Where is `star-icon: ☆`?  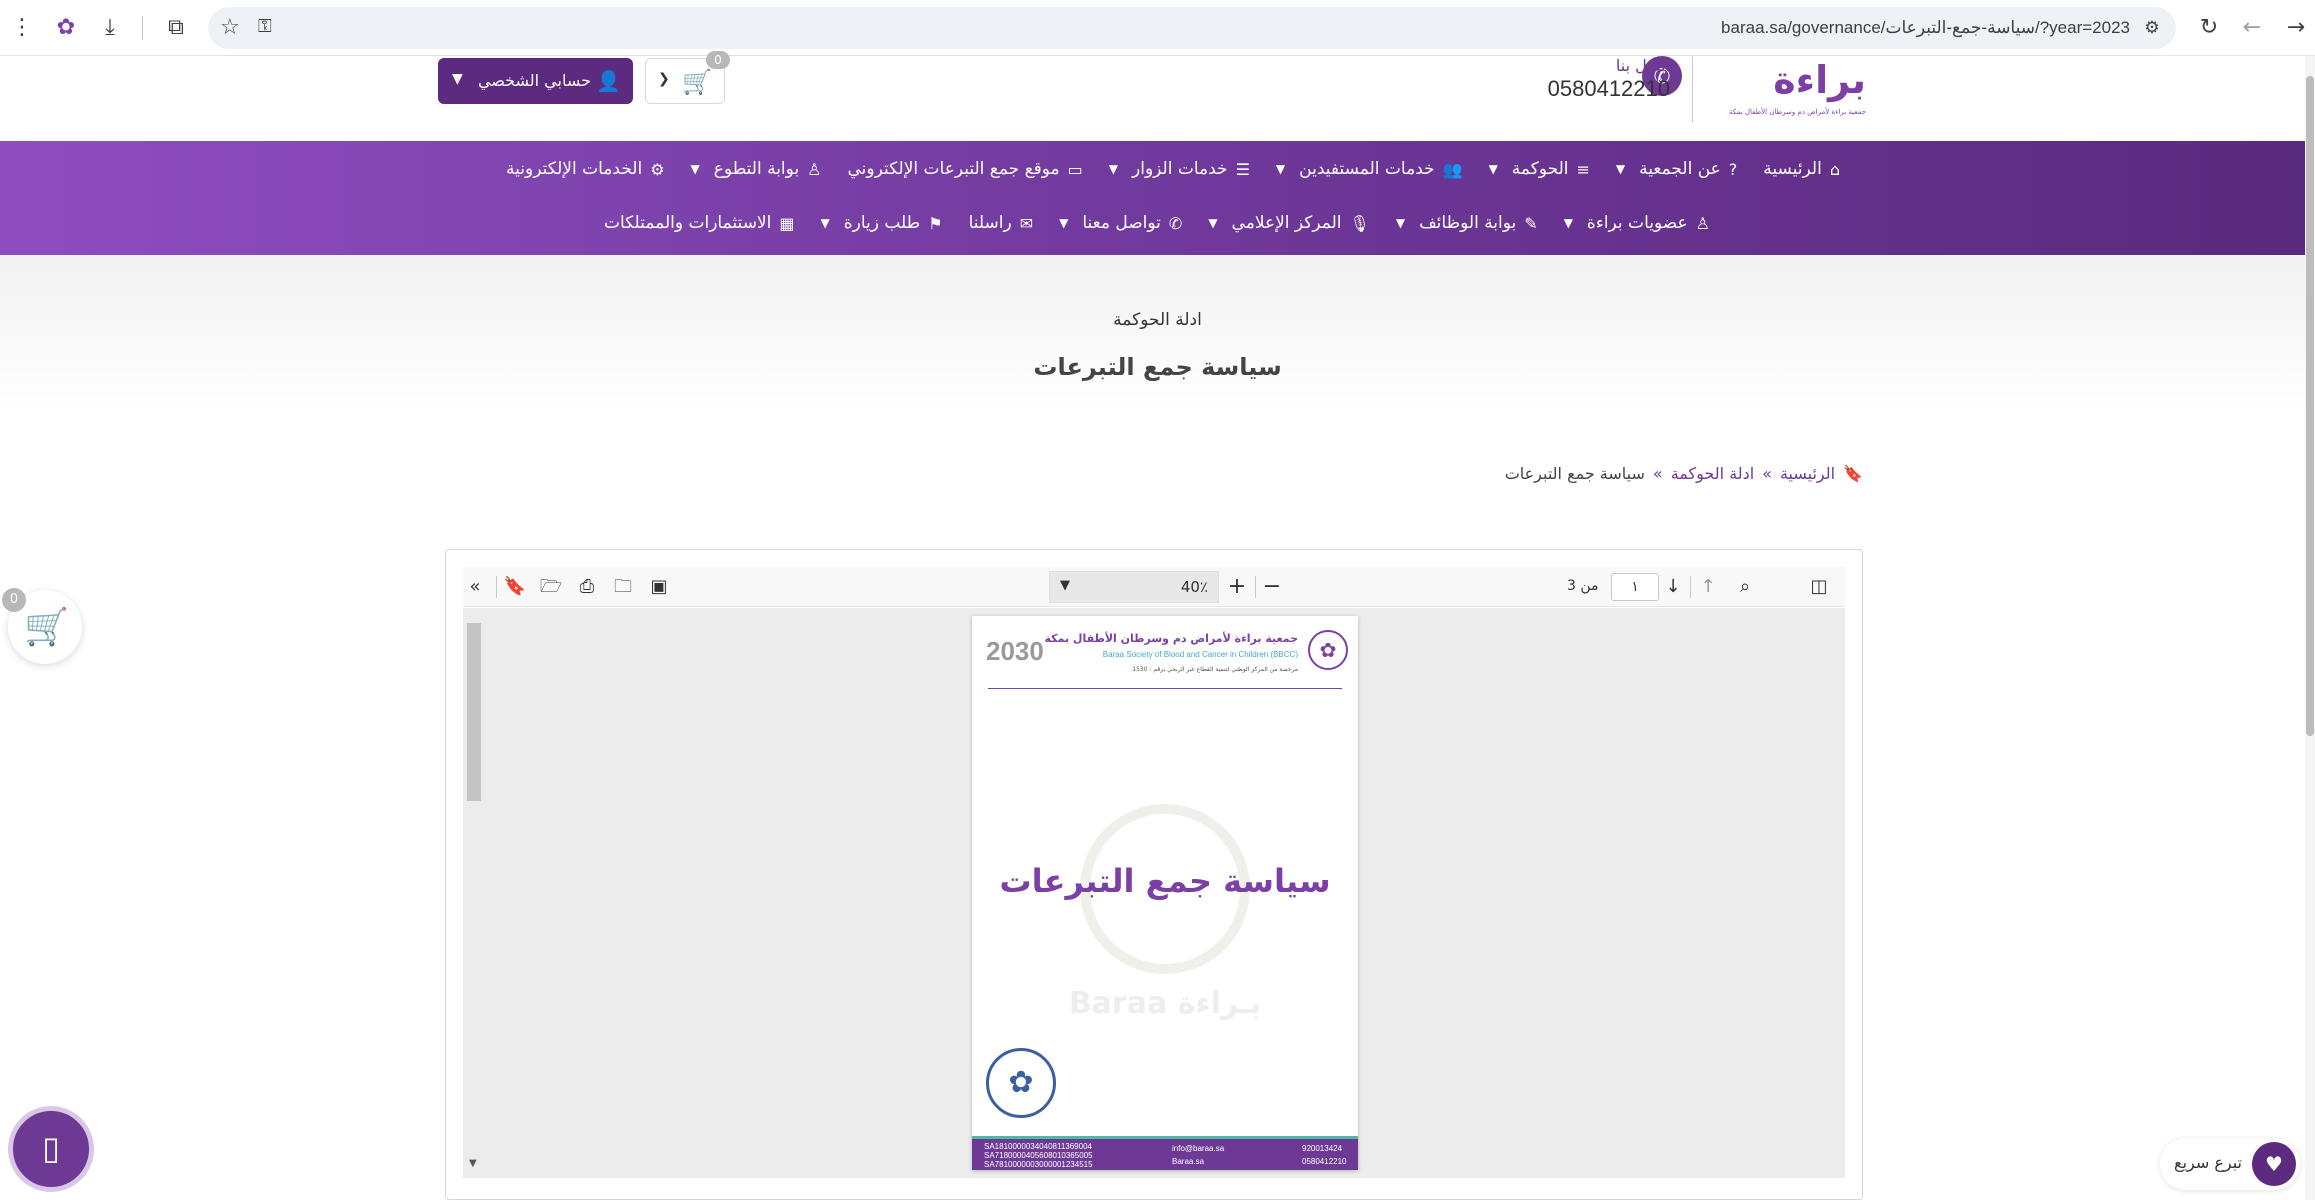 star-icon: ☆ is located at coordinates (230, 27).